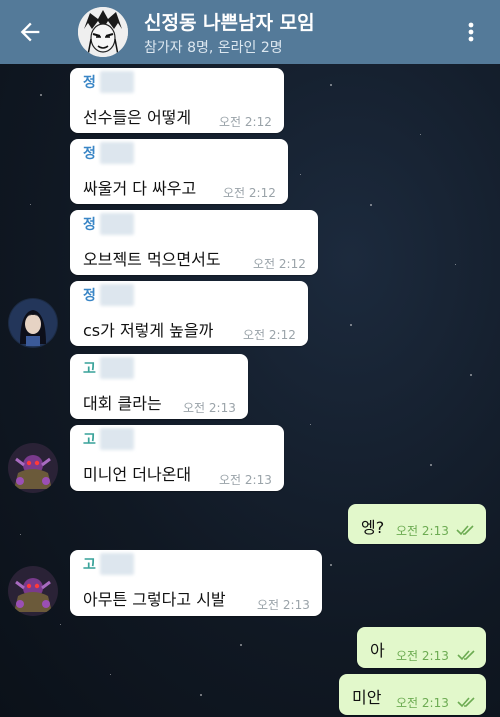  Describe the element at coordinates (373, 527) in the screenshot. I see `message-text: 엥?` at that location.